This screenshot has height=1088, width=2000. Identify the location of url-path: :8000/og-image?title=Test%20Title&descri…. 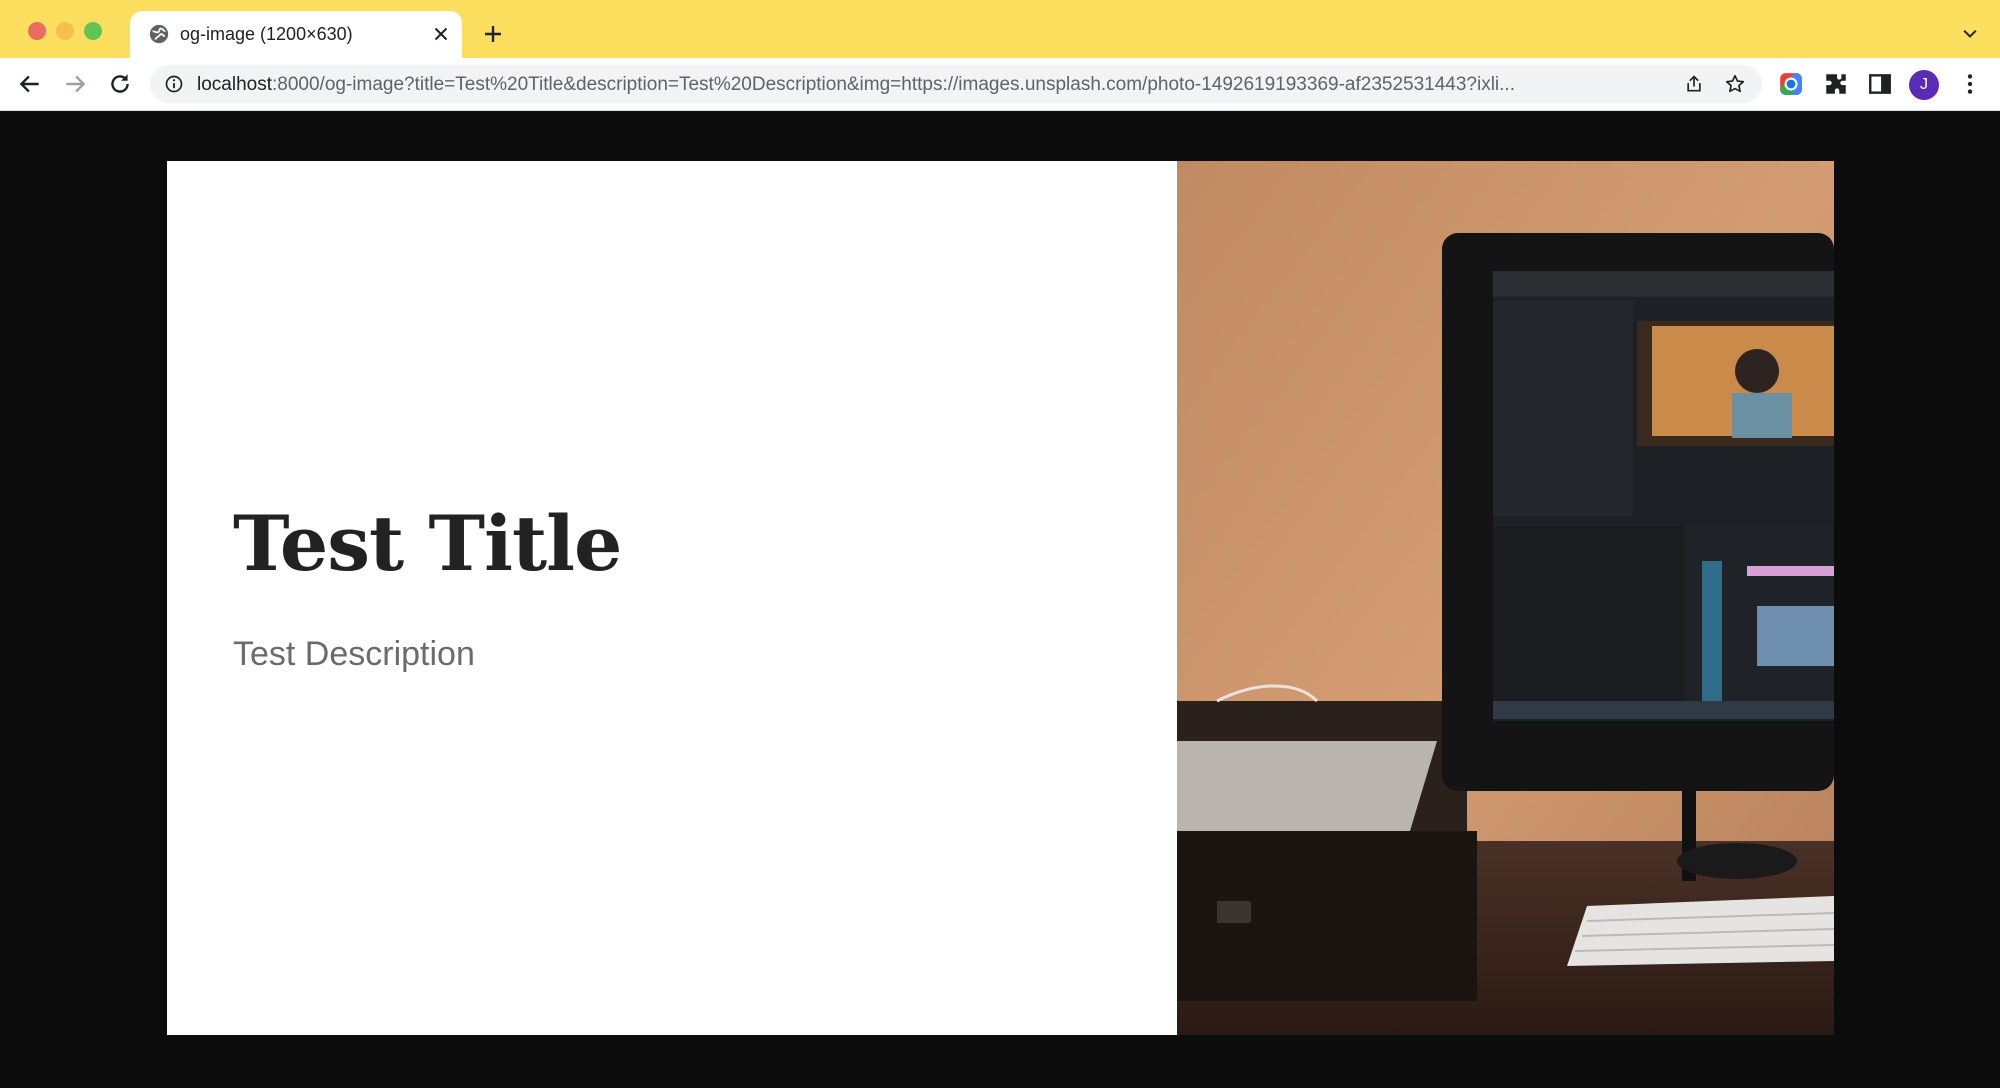
(893, 84).